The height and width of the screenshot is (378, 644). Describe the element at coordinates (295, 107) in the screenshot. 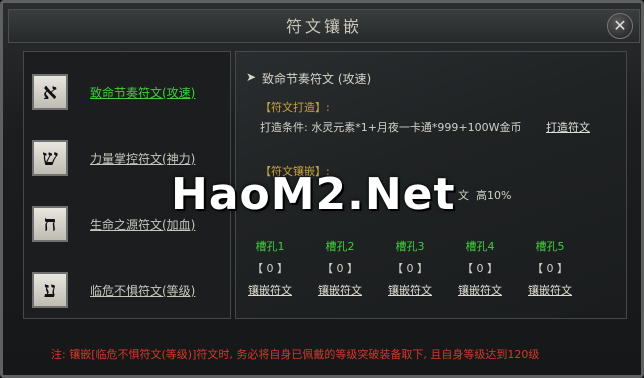

I see `forge-section-label: 【符文打造】:` at that location.